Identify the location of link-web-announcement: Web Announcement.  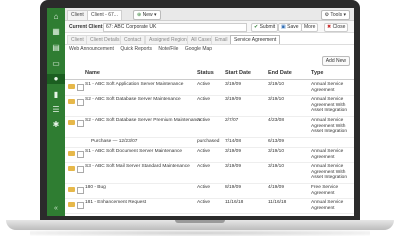
(91, 49).